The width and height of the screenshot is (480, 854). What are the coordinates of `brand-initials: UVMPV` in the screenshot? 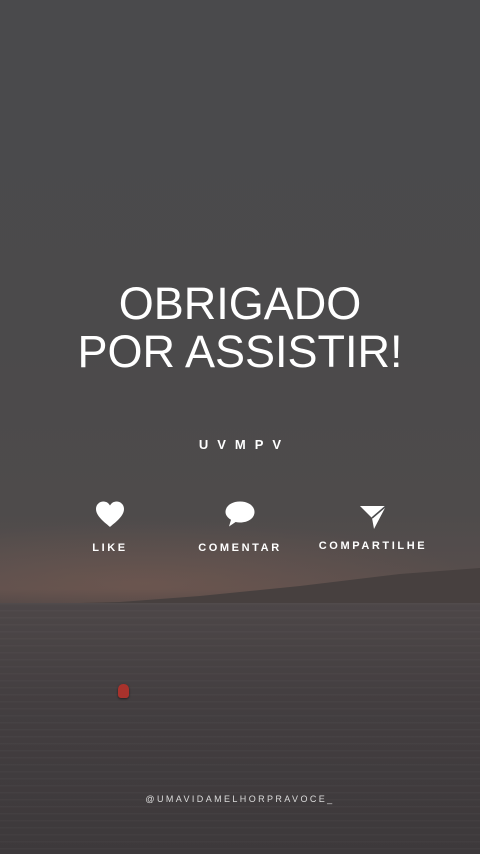 It's located at (244, 444).